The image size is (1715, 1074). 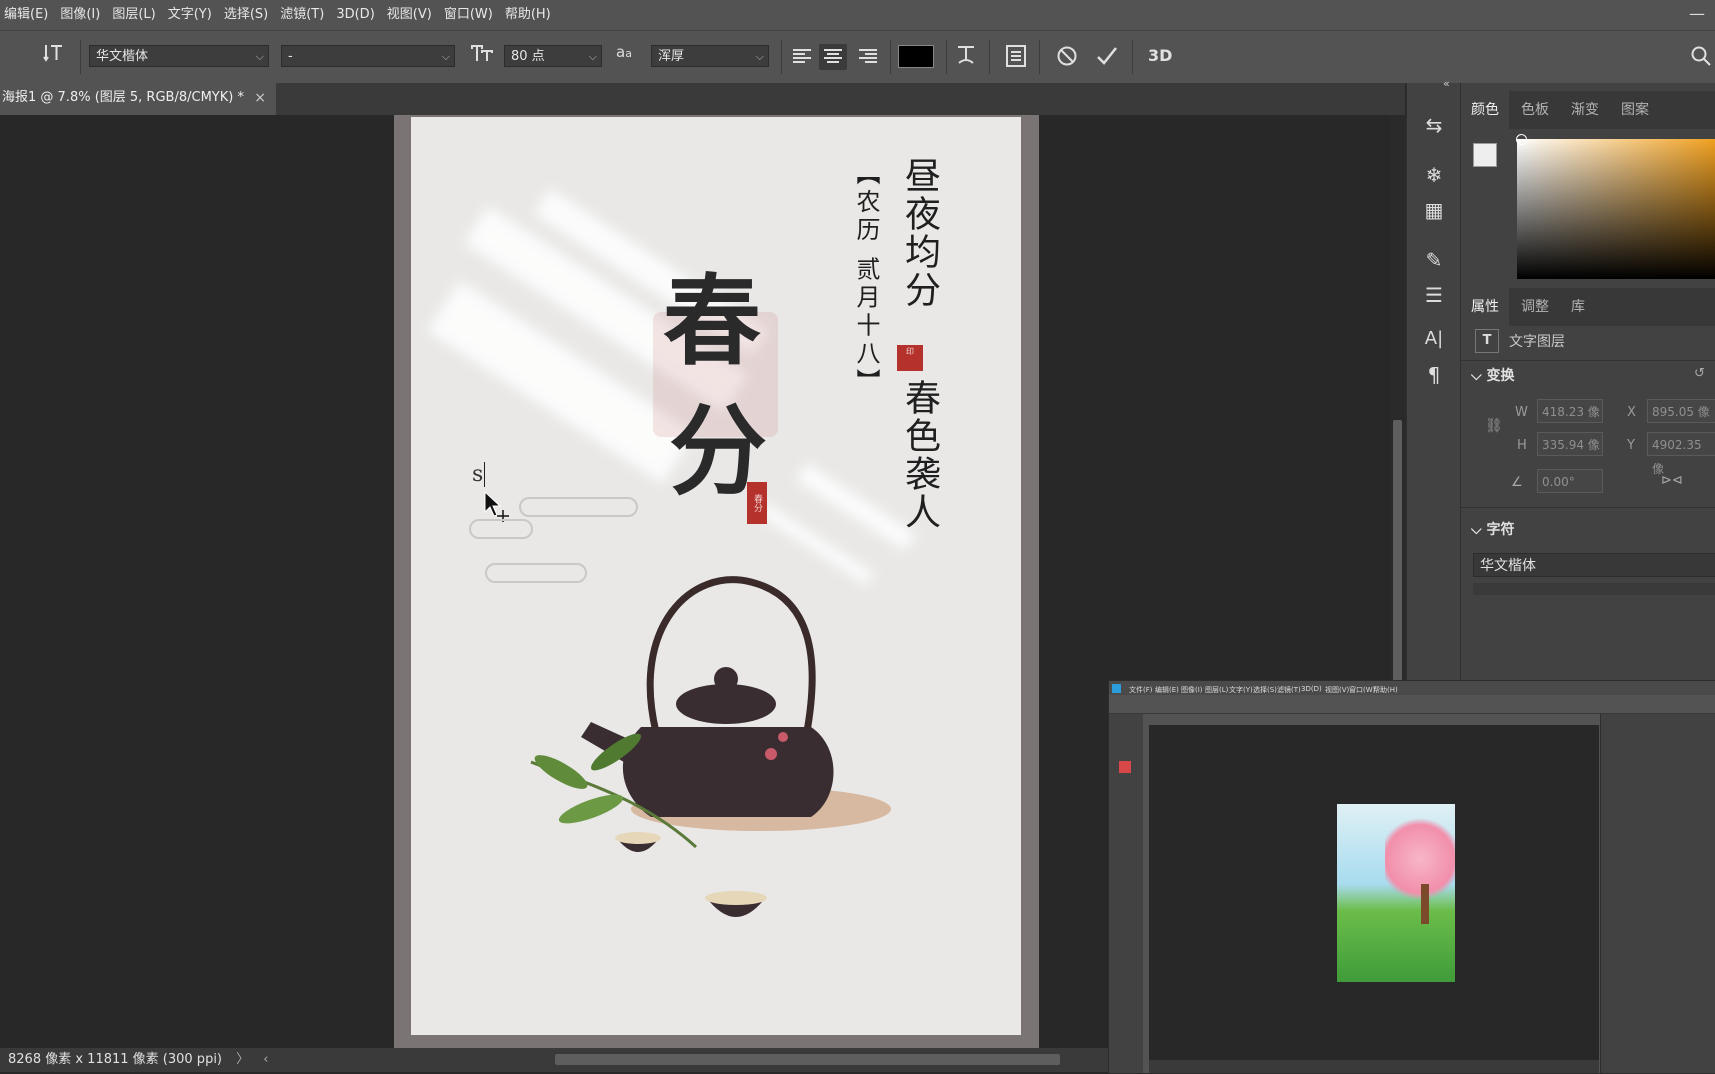 I want to click on x-input: 895.05 像, so click(x=1681, y=411).